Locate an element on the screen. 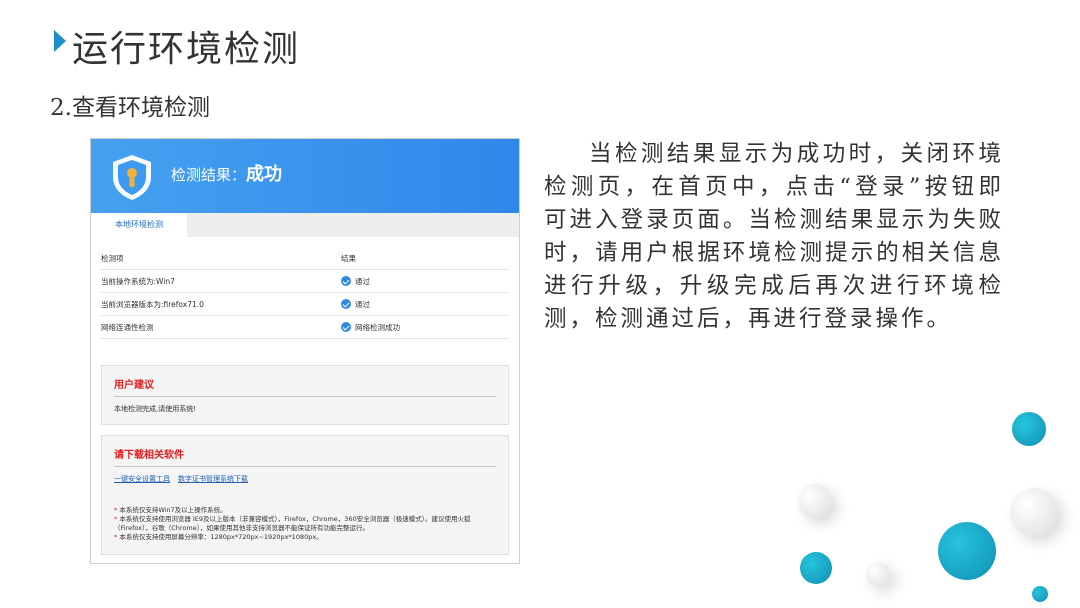 Image resolution: width=1080 pixels, height=608 pixels. user-advice-panel: 用户建议 本地检测完成,请使用系统! is located at coordinates (305, 395).